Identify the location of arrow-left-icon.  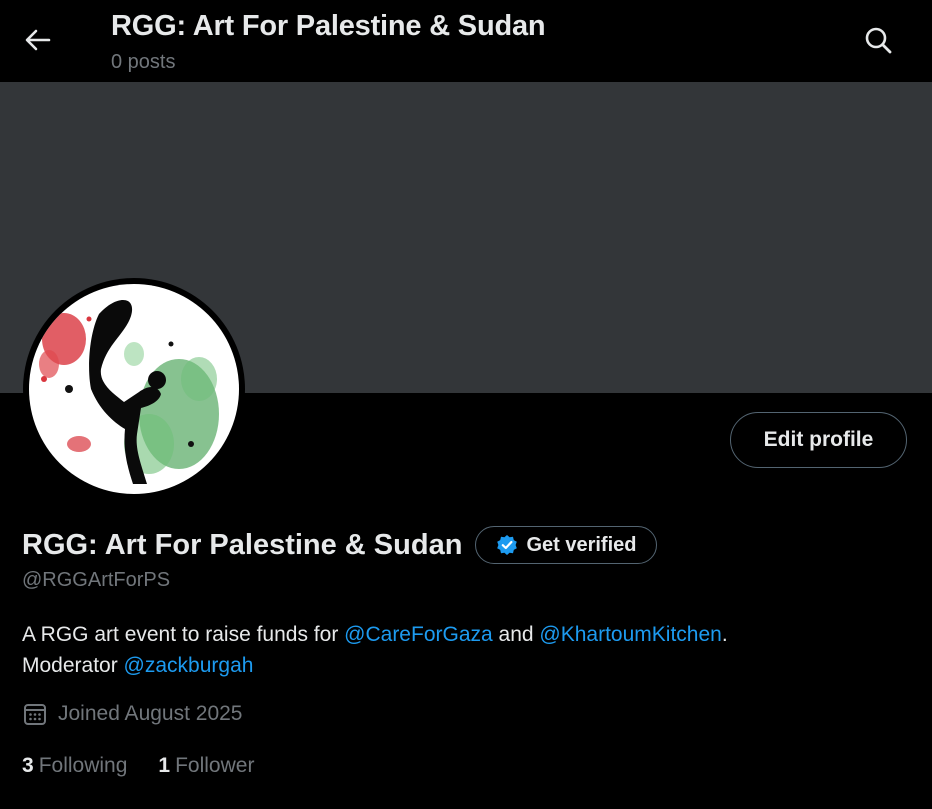
(38, 40).